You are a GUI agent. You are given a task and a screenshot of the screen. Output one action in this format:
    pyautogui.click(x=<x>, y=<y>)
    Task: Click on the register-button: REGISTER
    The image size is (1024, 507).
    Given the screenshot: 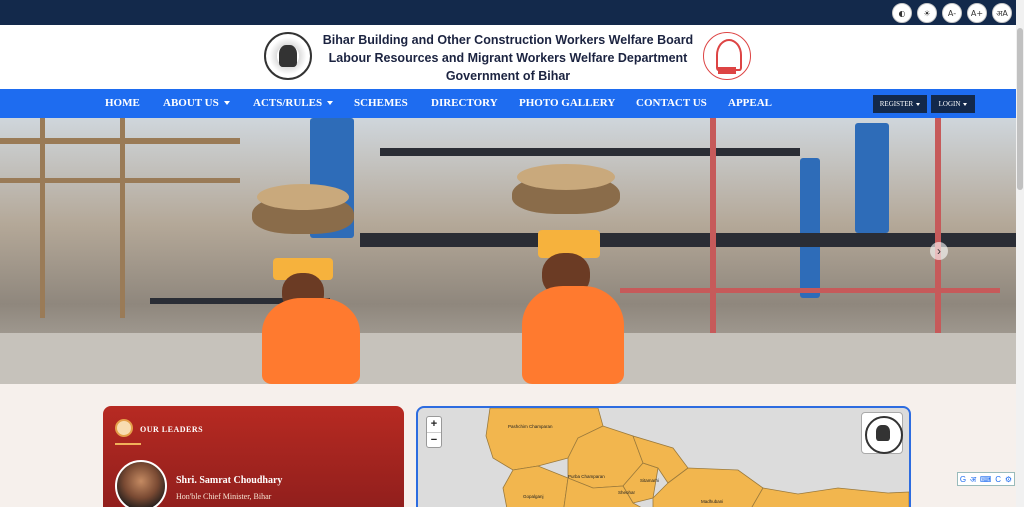 What is the action you would take?
    pyautogui.click(x=900, y=104)
    